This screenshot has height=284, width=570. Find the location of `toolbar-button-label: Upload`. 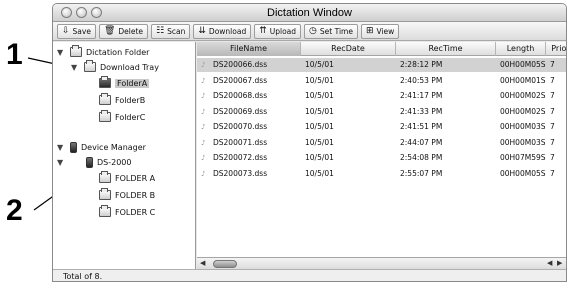

toolbar-button-label: Upload is located at coordinates (283, 31).